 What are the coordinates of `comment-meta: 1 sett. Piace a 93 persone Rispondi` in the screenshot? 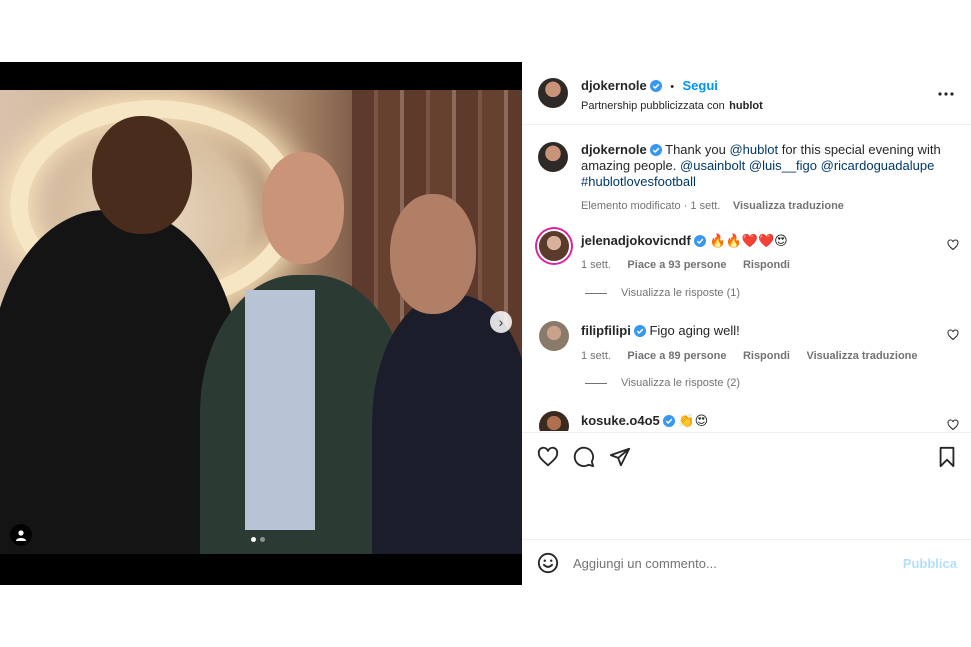 It's located at (685, 264).